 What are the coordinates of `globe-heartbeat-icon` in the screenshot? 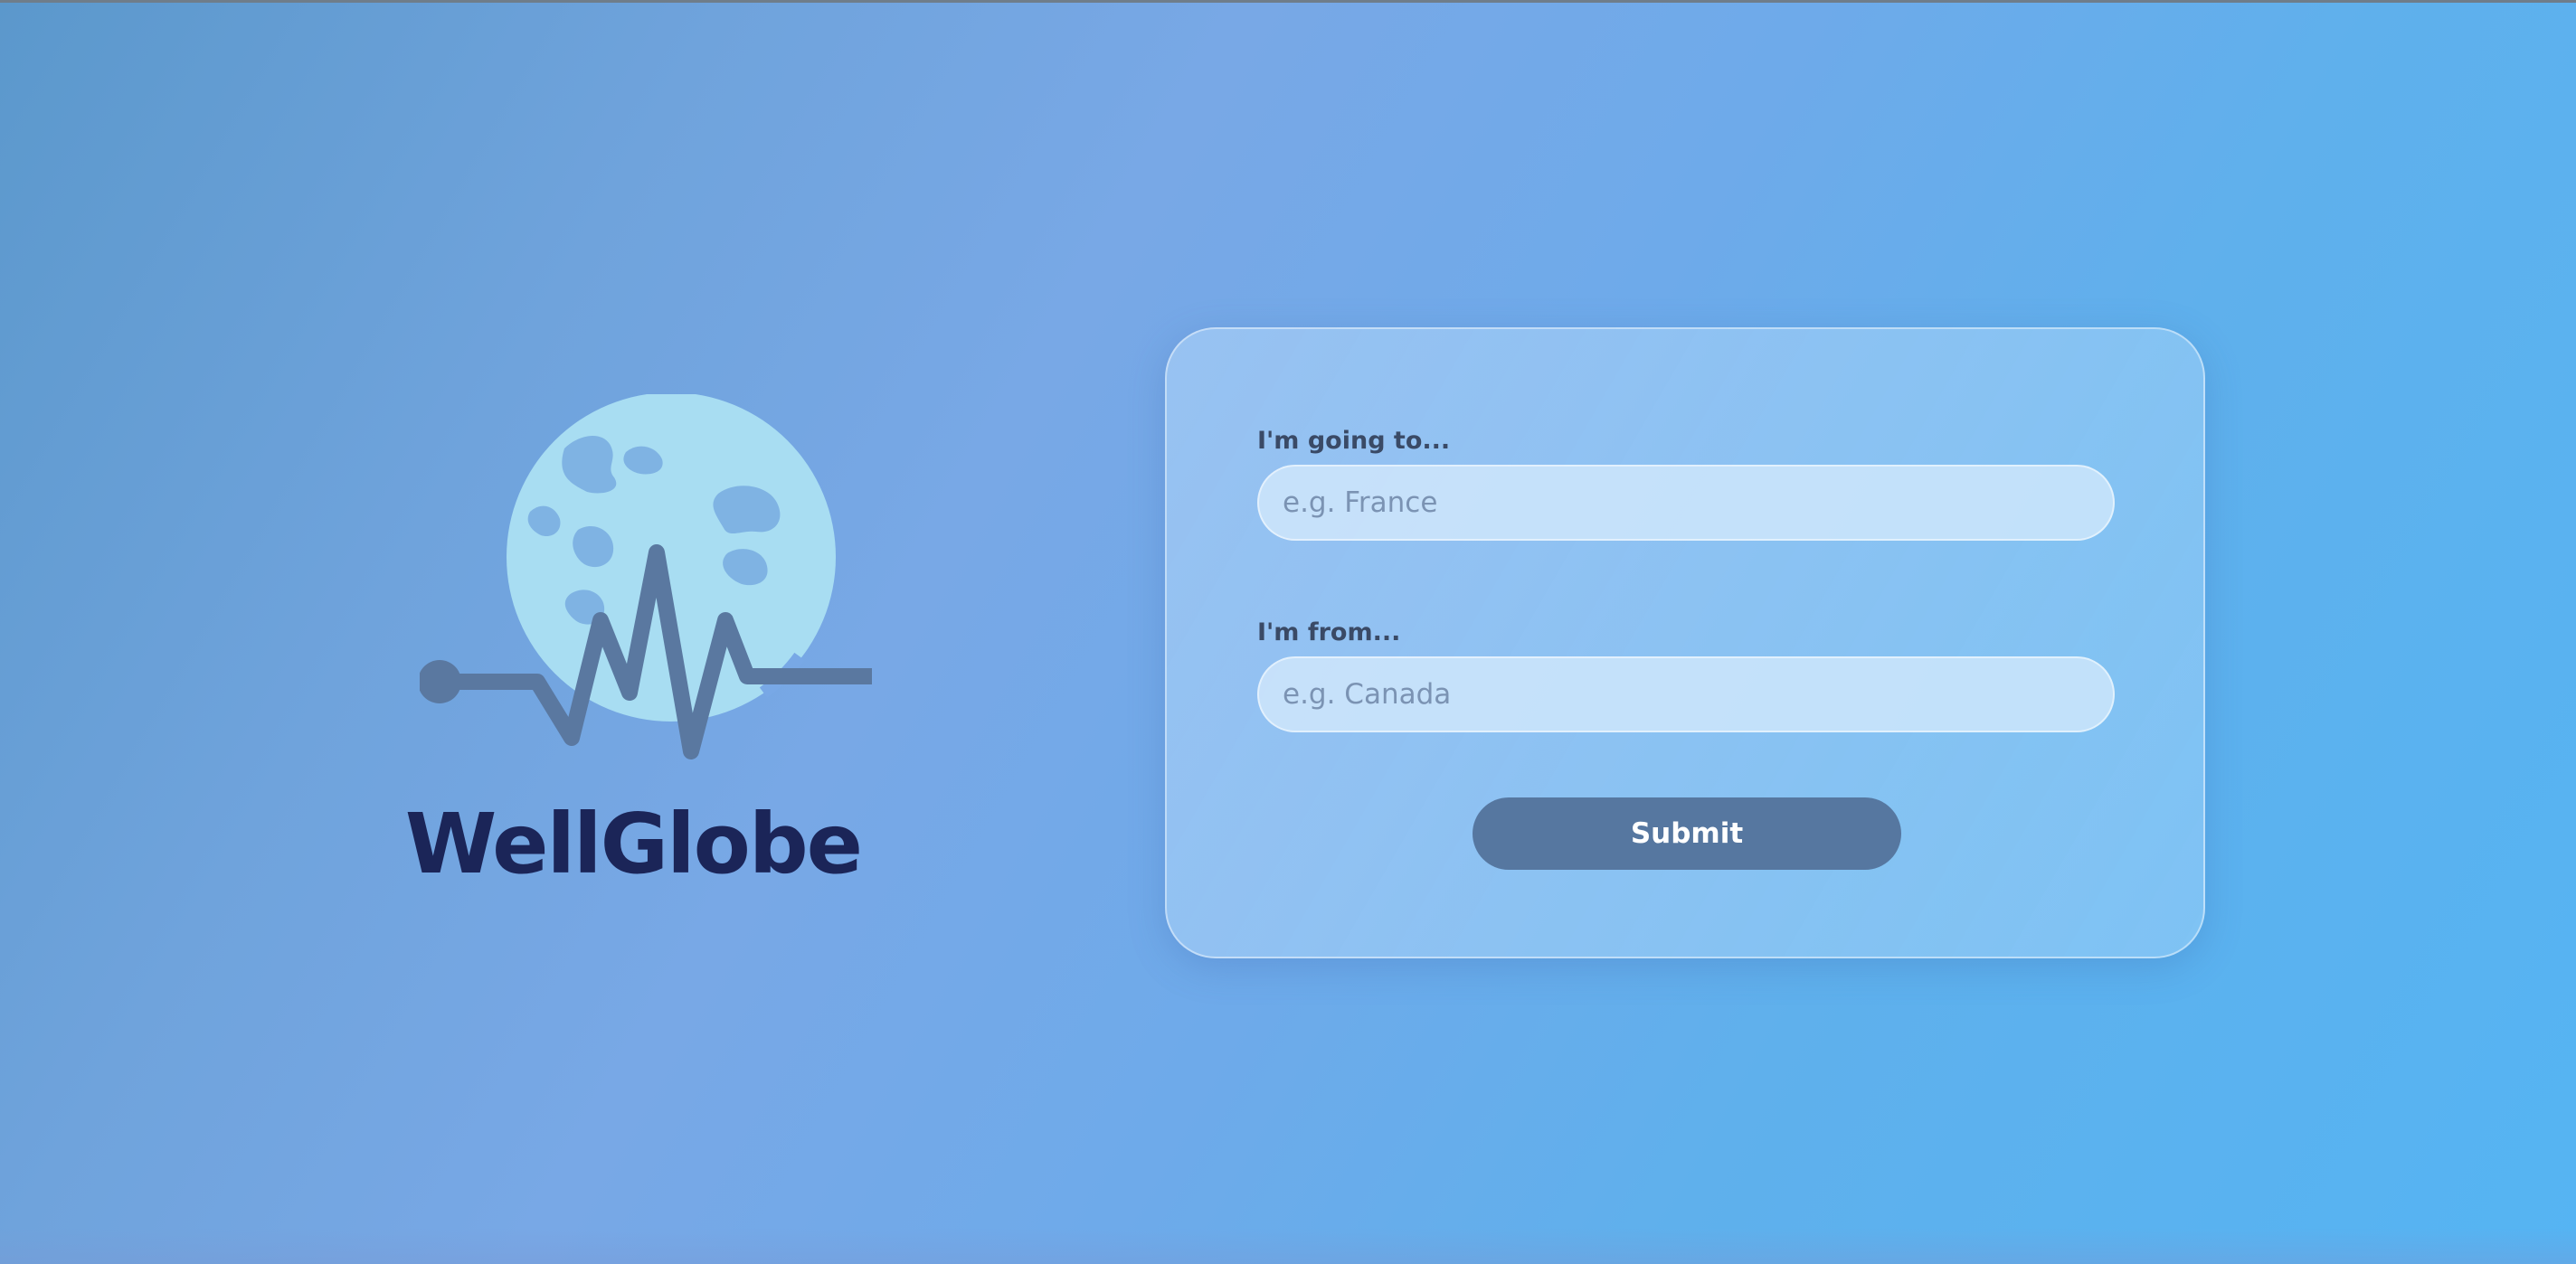 It's located at (646, 576).